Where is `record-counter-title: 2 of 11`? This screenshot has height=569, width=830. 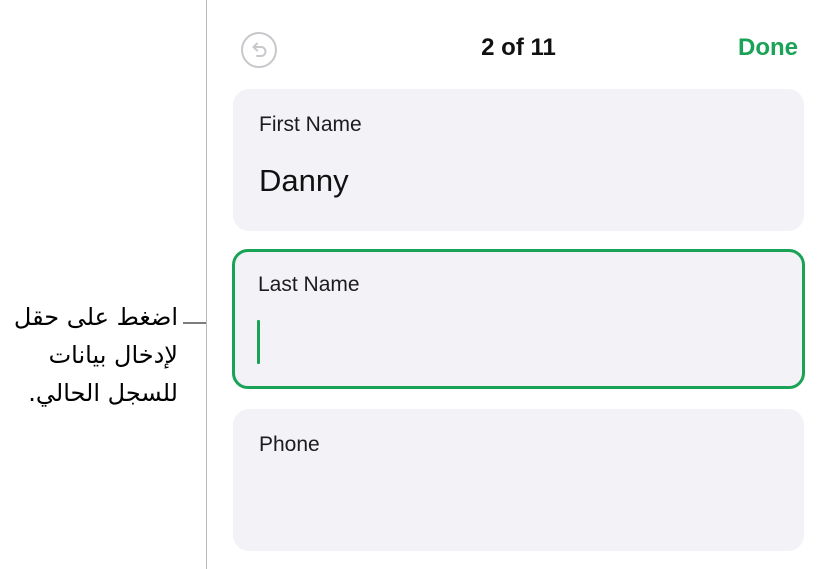 record-counter-title: 2 of 11 is located at coordinates (518, 47).